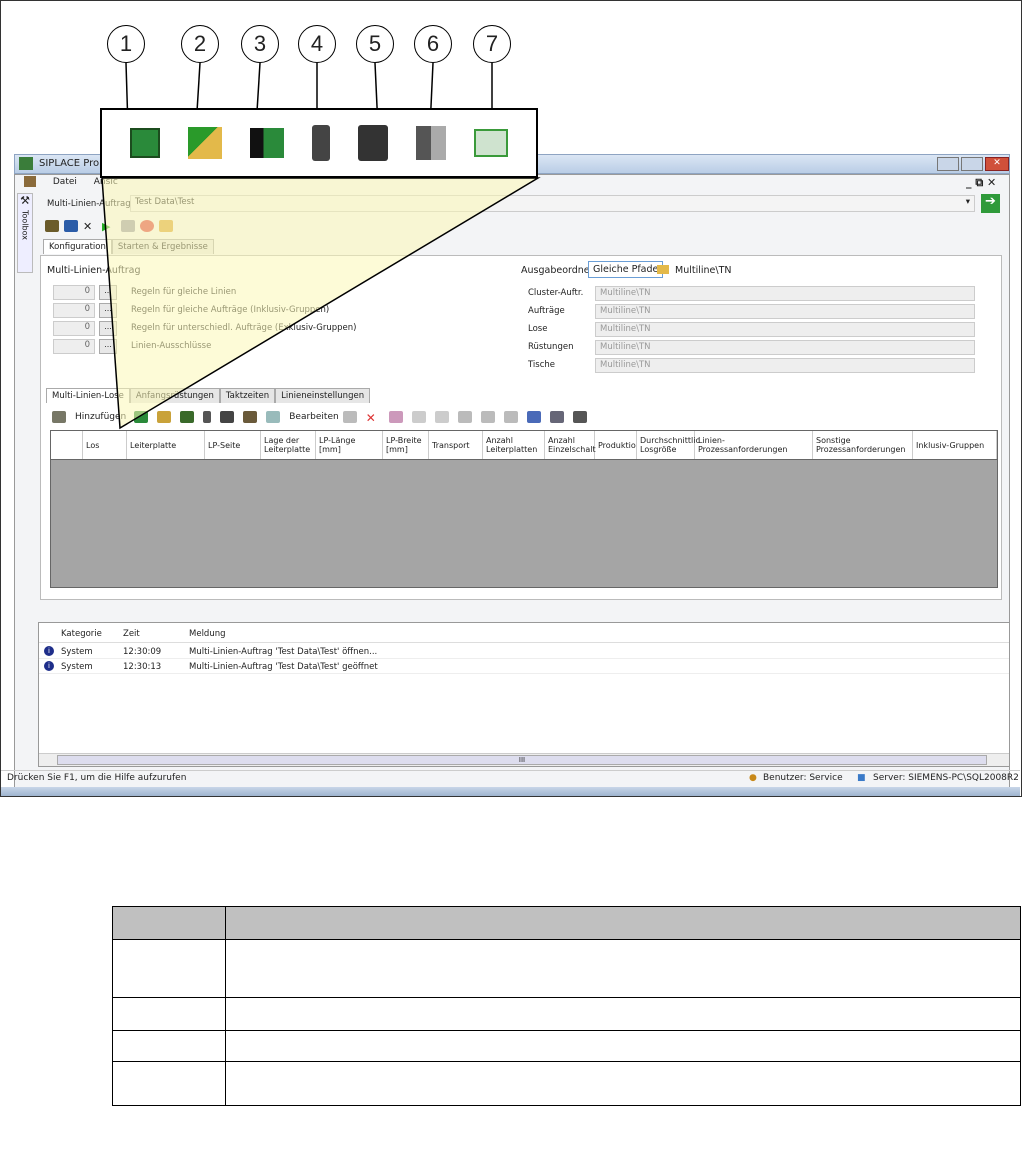  I want to click on tag-remove-icon, so click(418, 417).